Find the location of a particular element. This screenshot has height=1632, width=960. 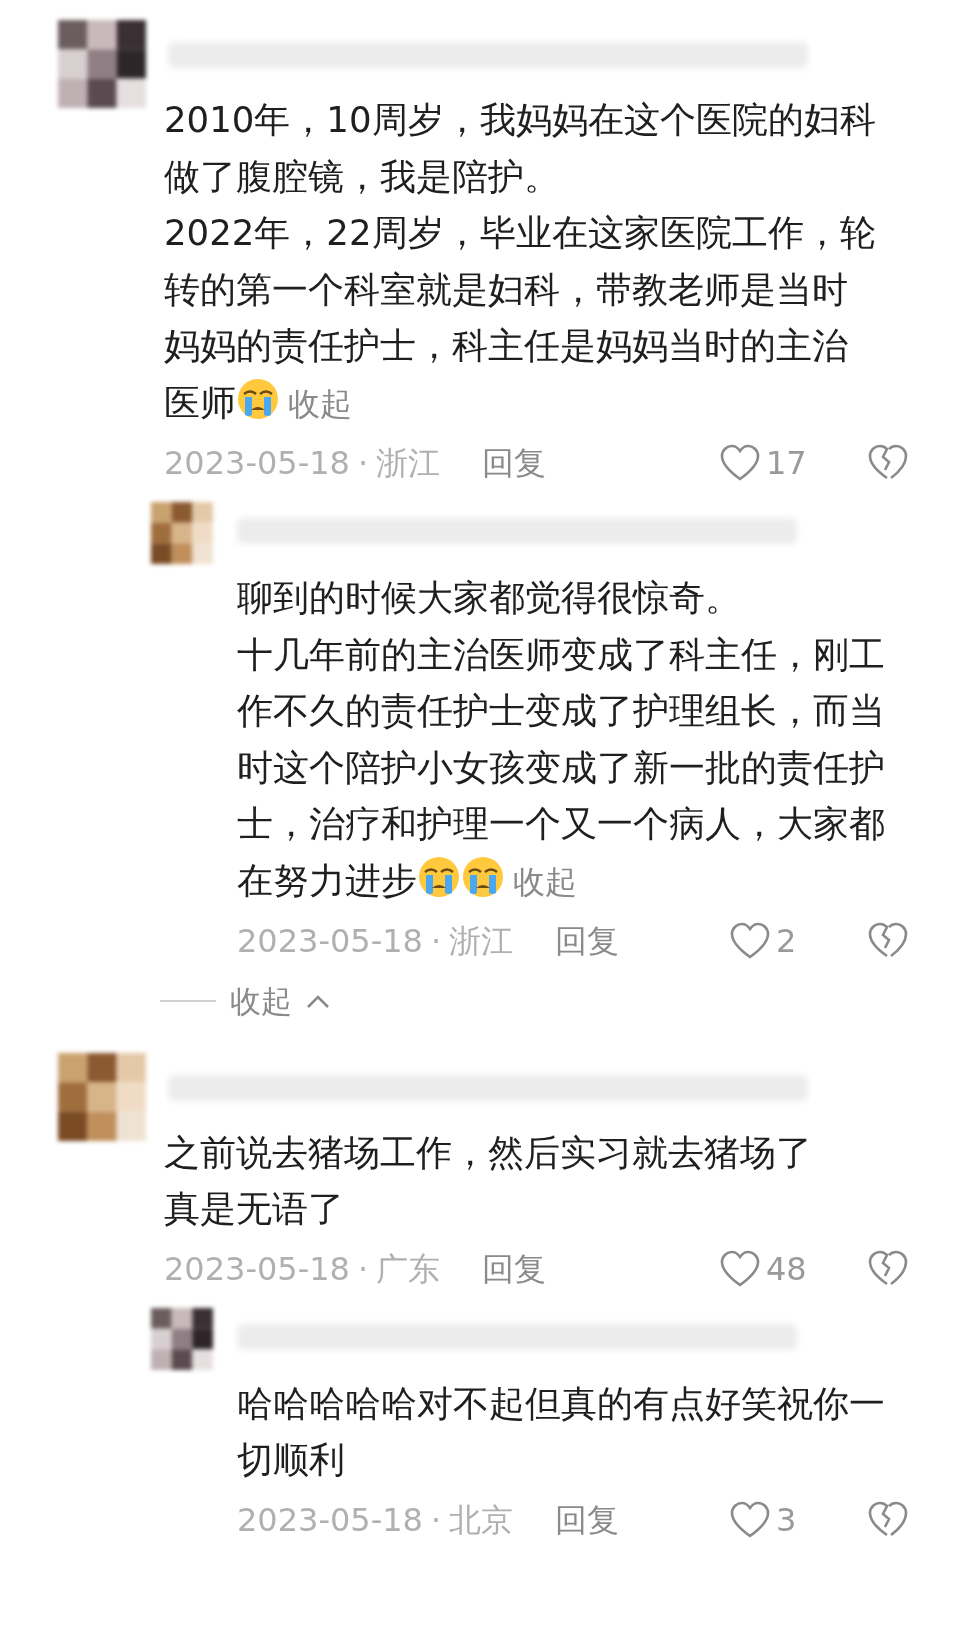

comment-text: 真是无语了 is located at coordinates (254, 1209).